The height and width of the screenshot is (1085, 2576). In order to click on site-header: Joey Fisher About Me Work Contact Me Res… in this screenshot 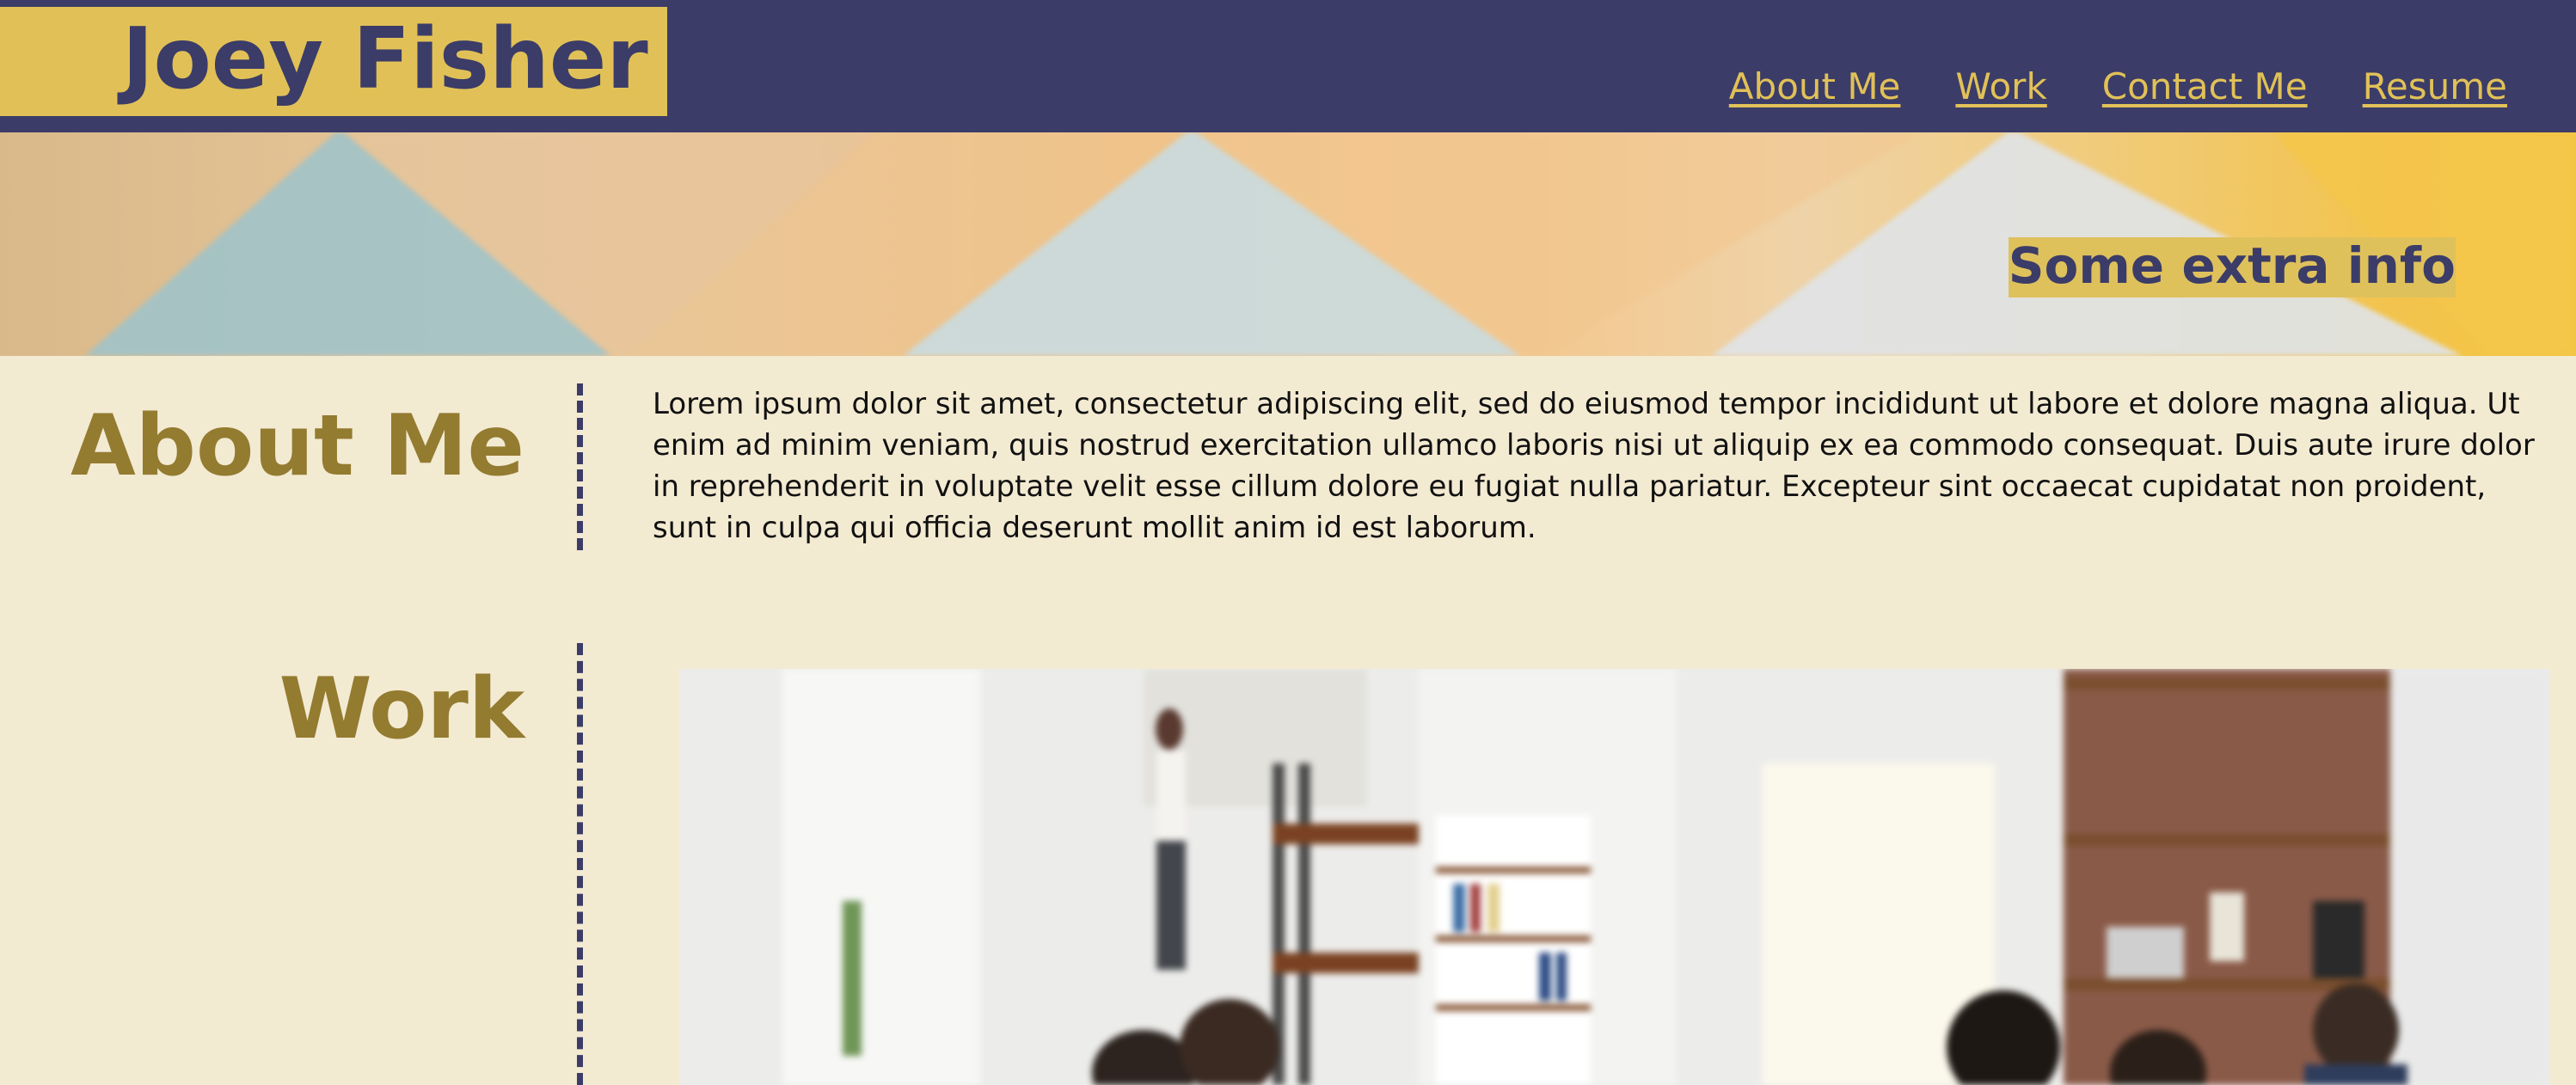, I will do `click(1288, 66)`.